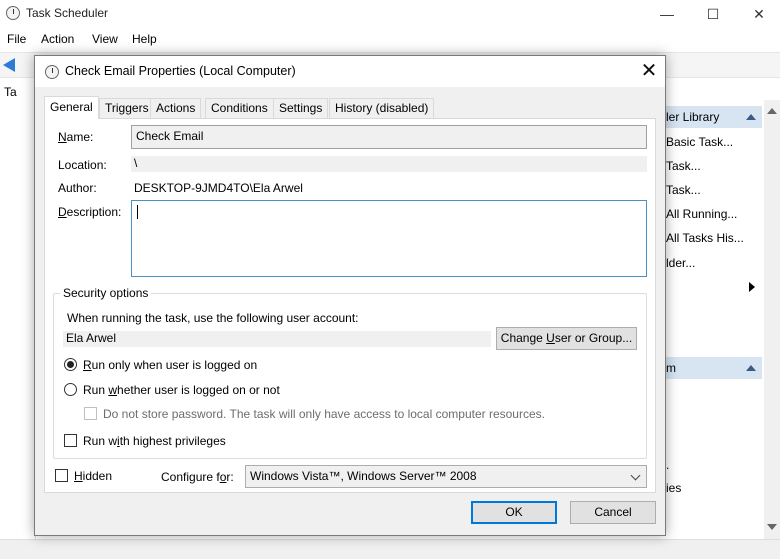 The width and height of the screenshot is (780, 559). Describe the element at coordinates (9, 65) in the screenshot. I see `back-arrow-icon` at that location.